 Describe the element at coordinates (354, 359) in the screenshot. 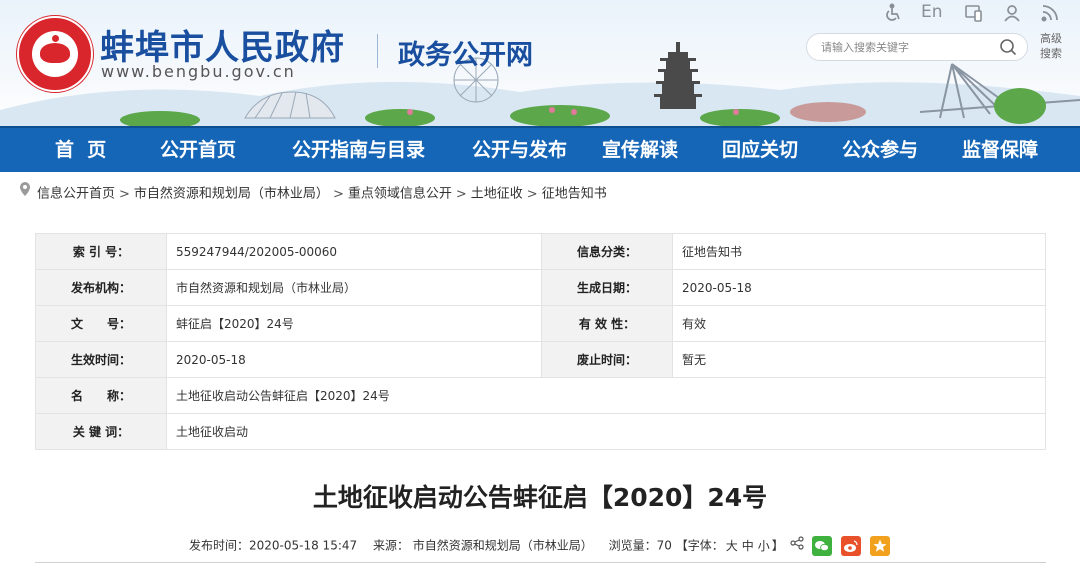

I see `effective-date-value: 2020-05-18` at that location.